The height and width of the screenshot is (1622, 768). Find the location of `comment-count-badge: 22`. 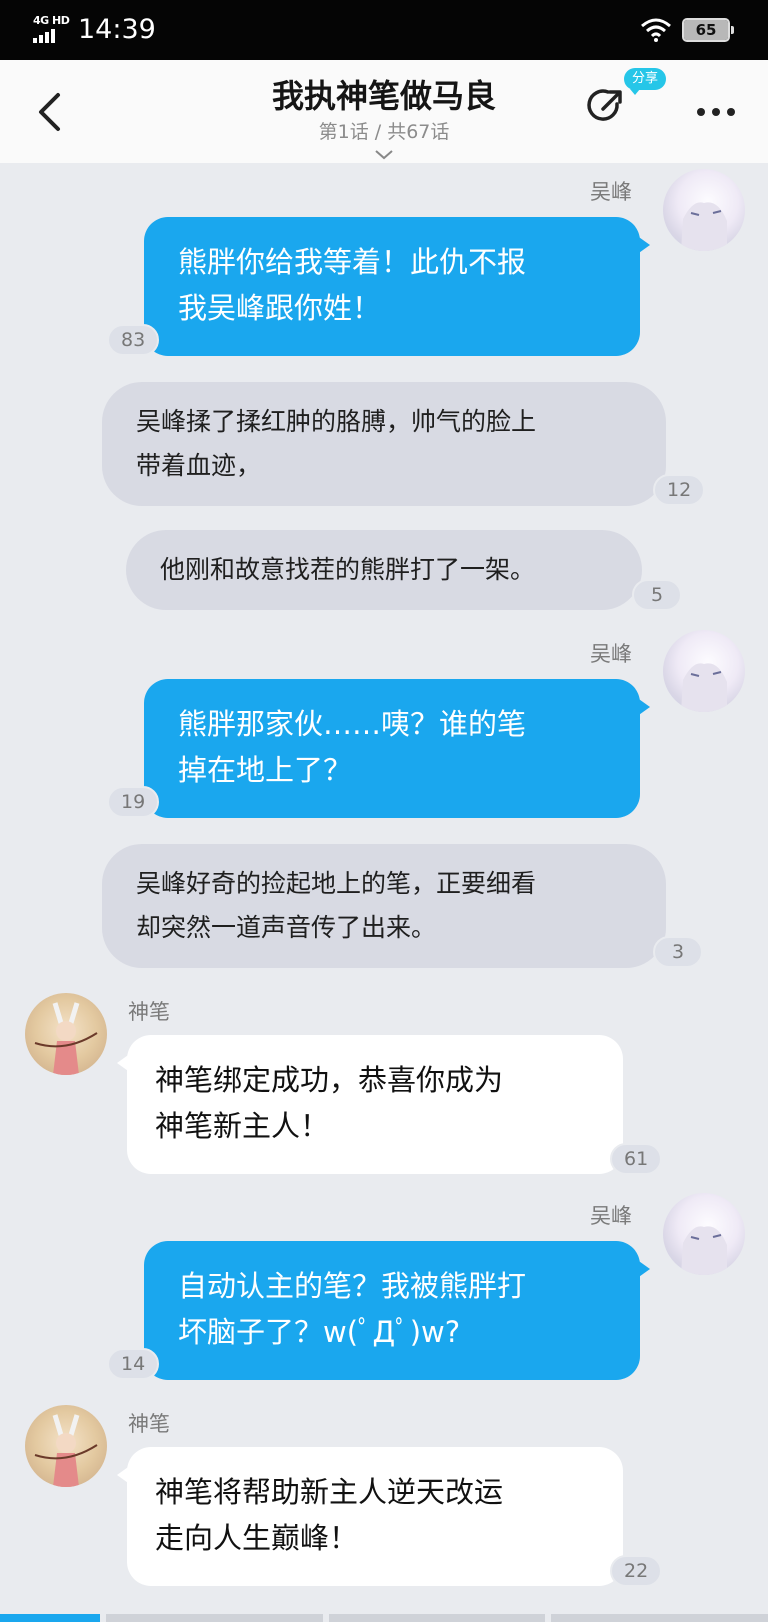

comment-count-badge: 22 is located at coordinates (636, 1571).